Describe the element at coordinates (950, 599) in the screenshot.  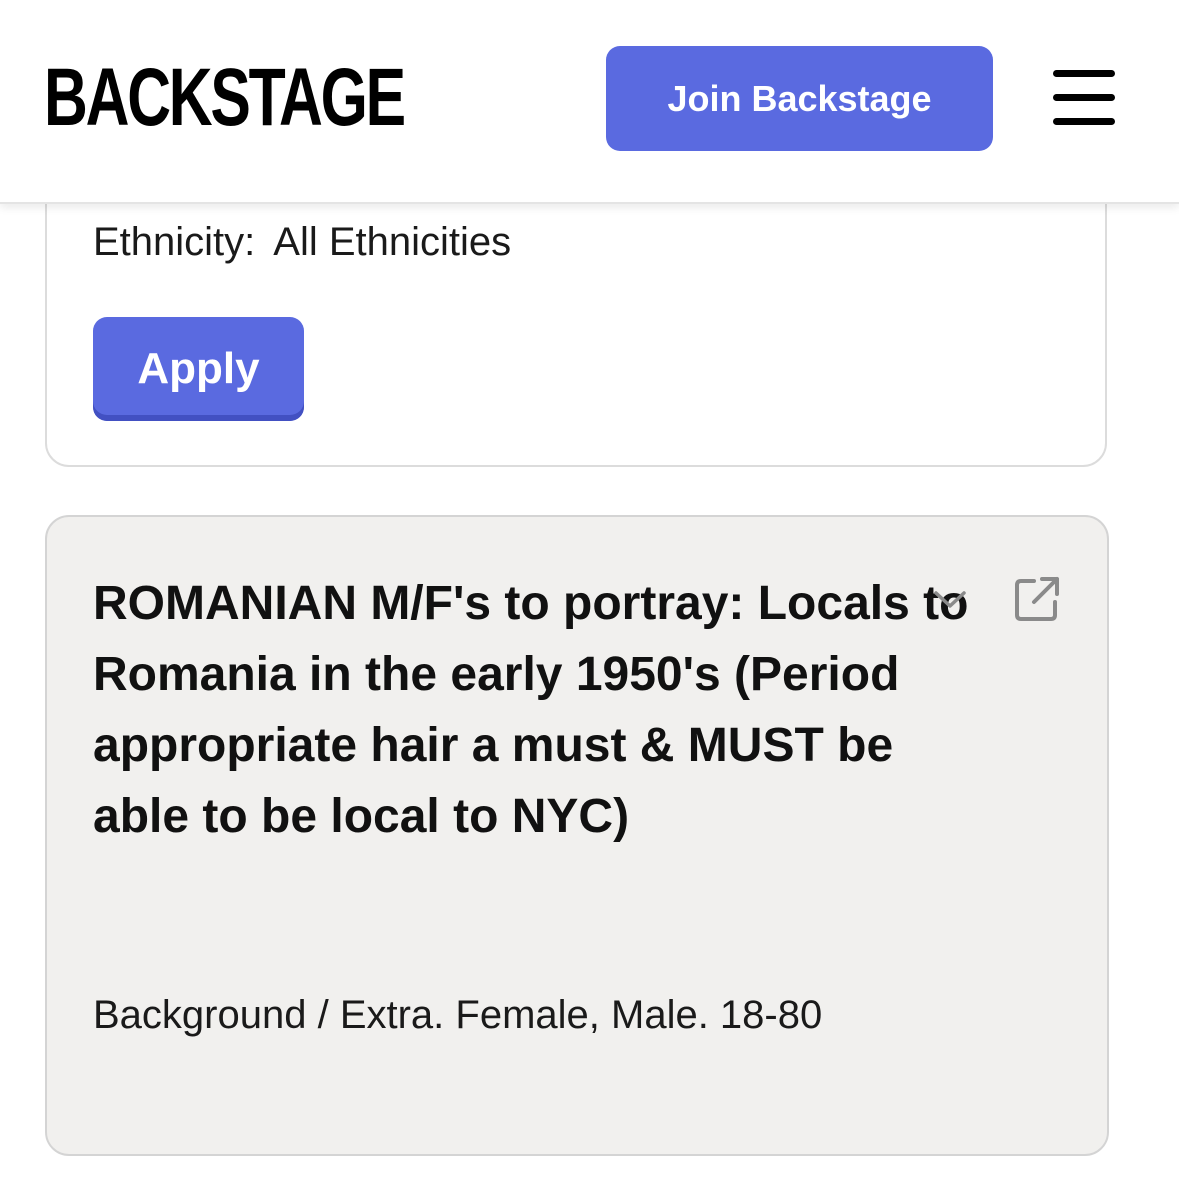
I see `chevron-down-icon` at that location.